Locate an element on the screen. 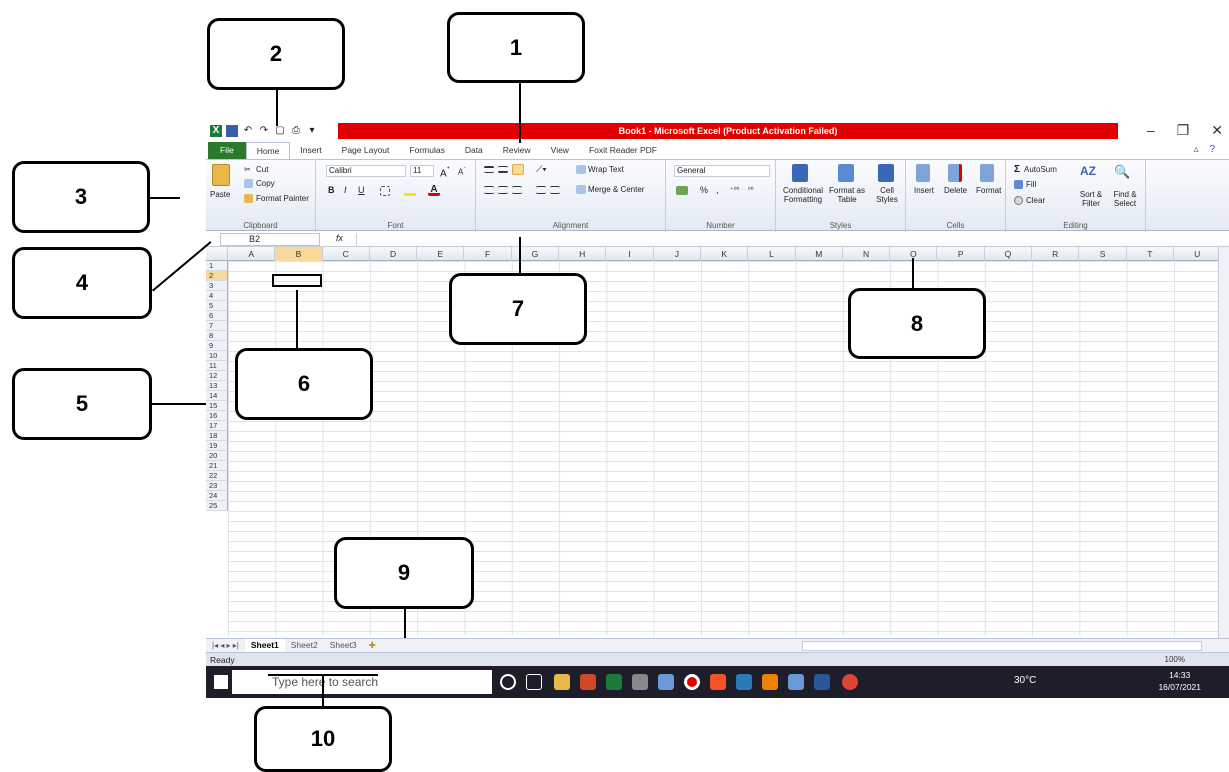 The height and width of the screenshot is (772, 1229). column-header-m: M is located at coordinates (819, 254).